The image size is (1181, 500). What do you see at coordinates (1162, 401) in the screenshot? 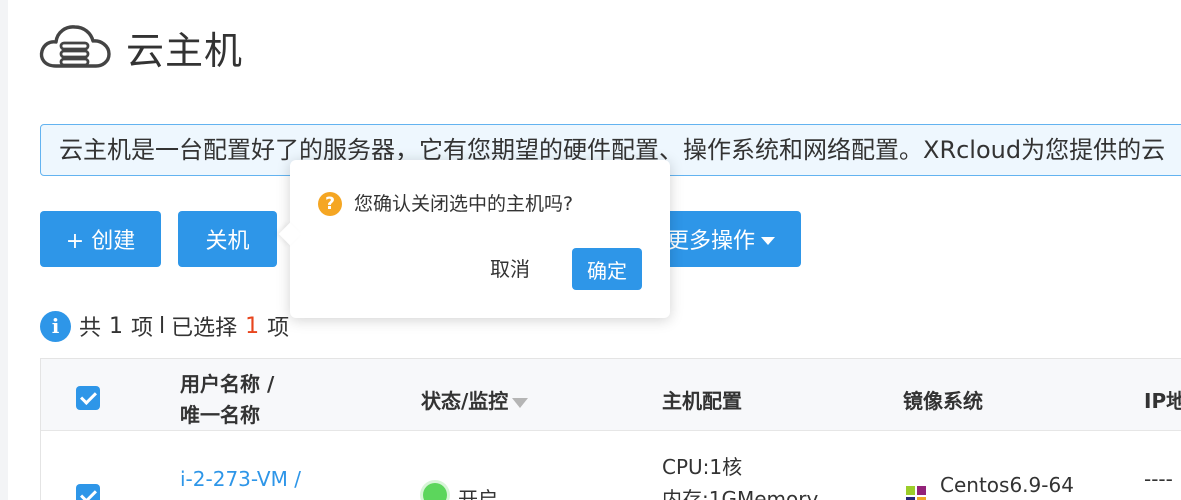
I see `col-ip: IP地` at bounding box center [1162, 401].